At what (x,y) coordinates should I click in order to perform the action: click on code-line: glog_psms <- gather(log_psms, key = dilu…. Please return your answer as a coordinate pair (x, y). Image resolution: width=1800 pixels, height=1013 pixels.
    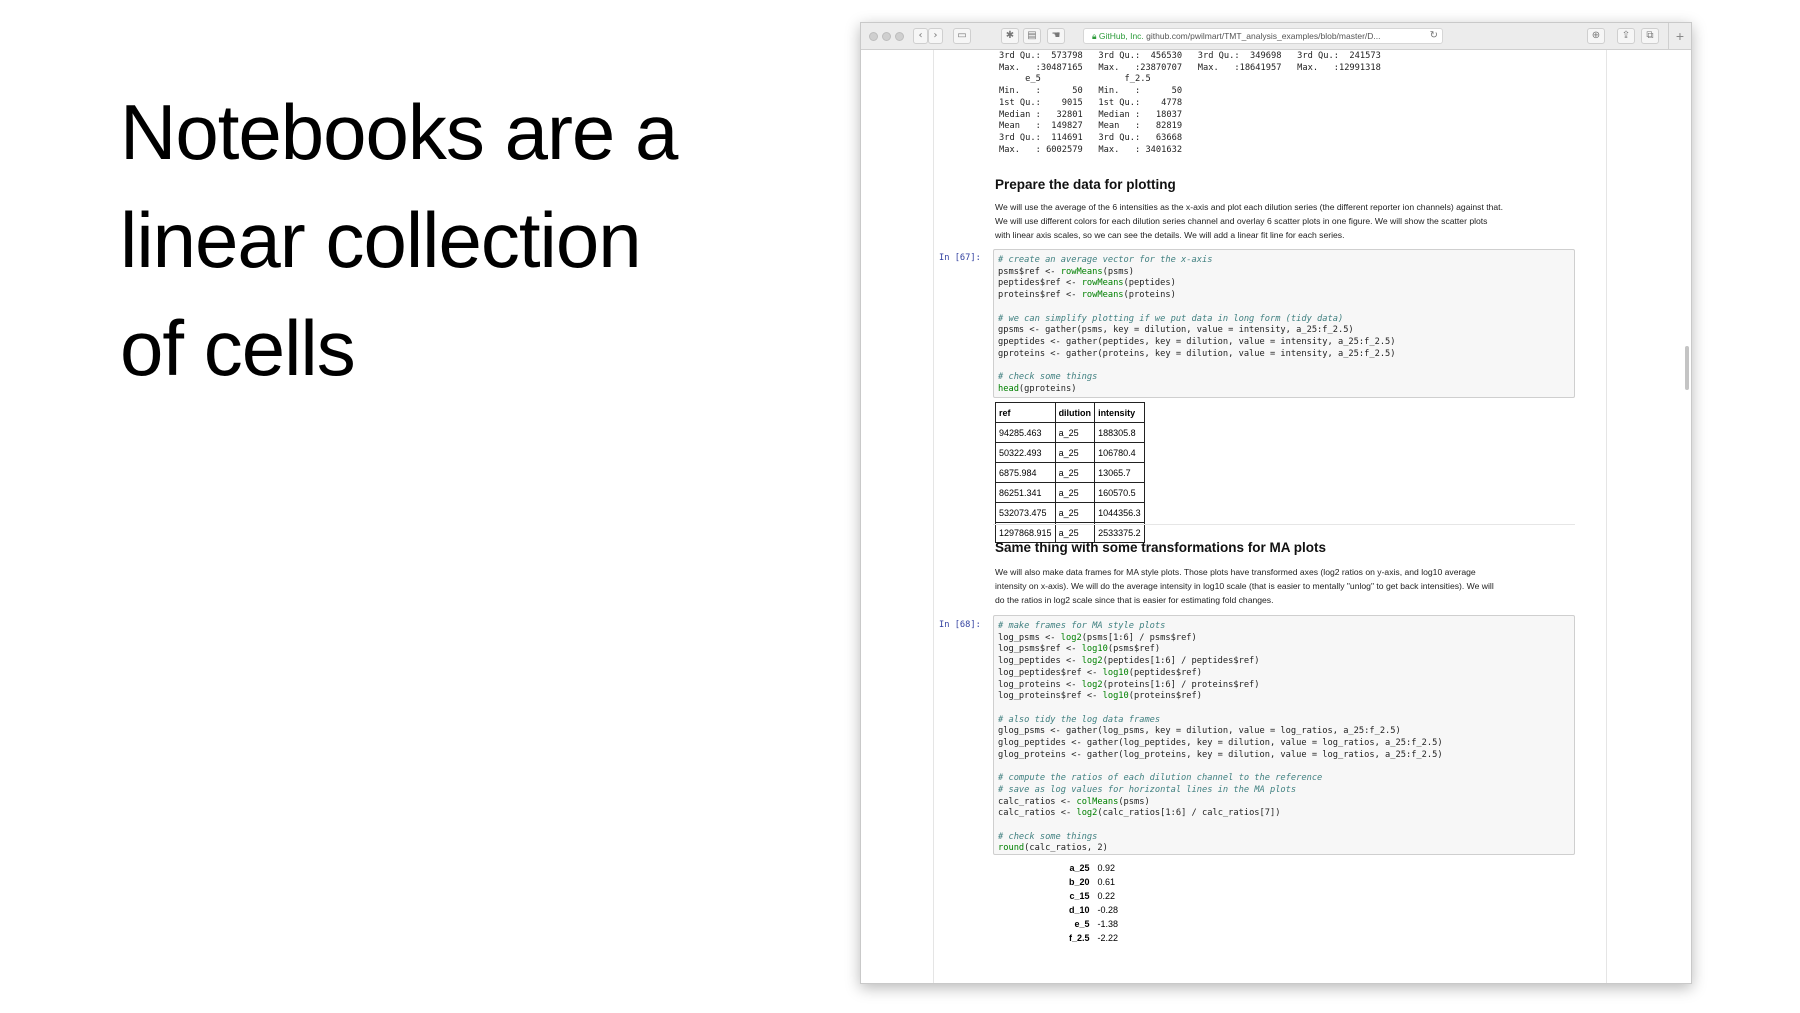
    Looking at the image, I should click on (1199, 731).